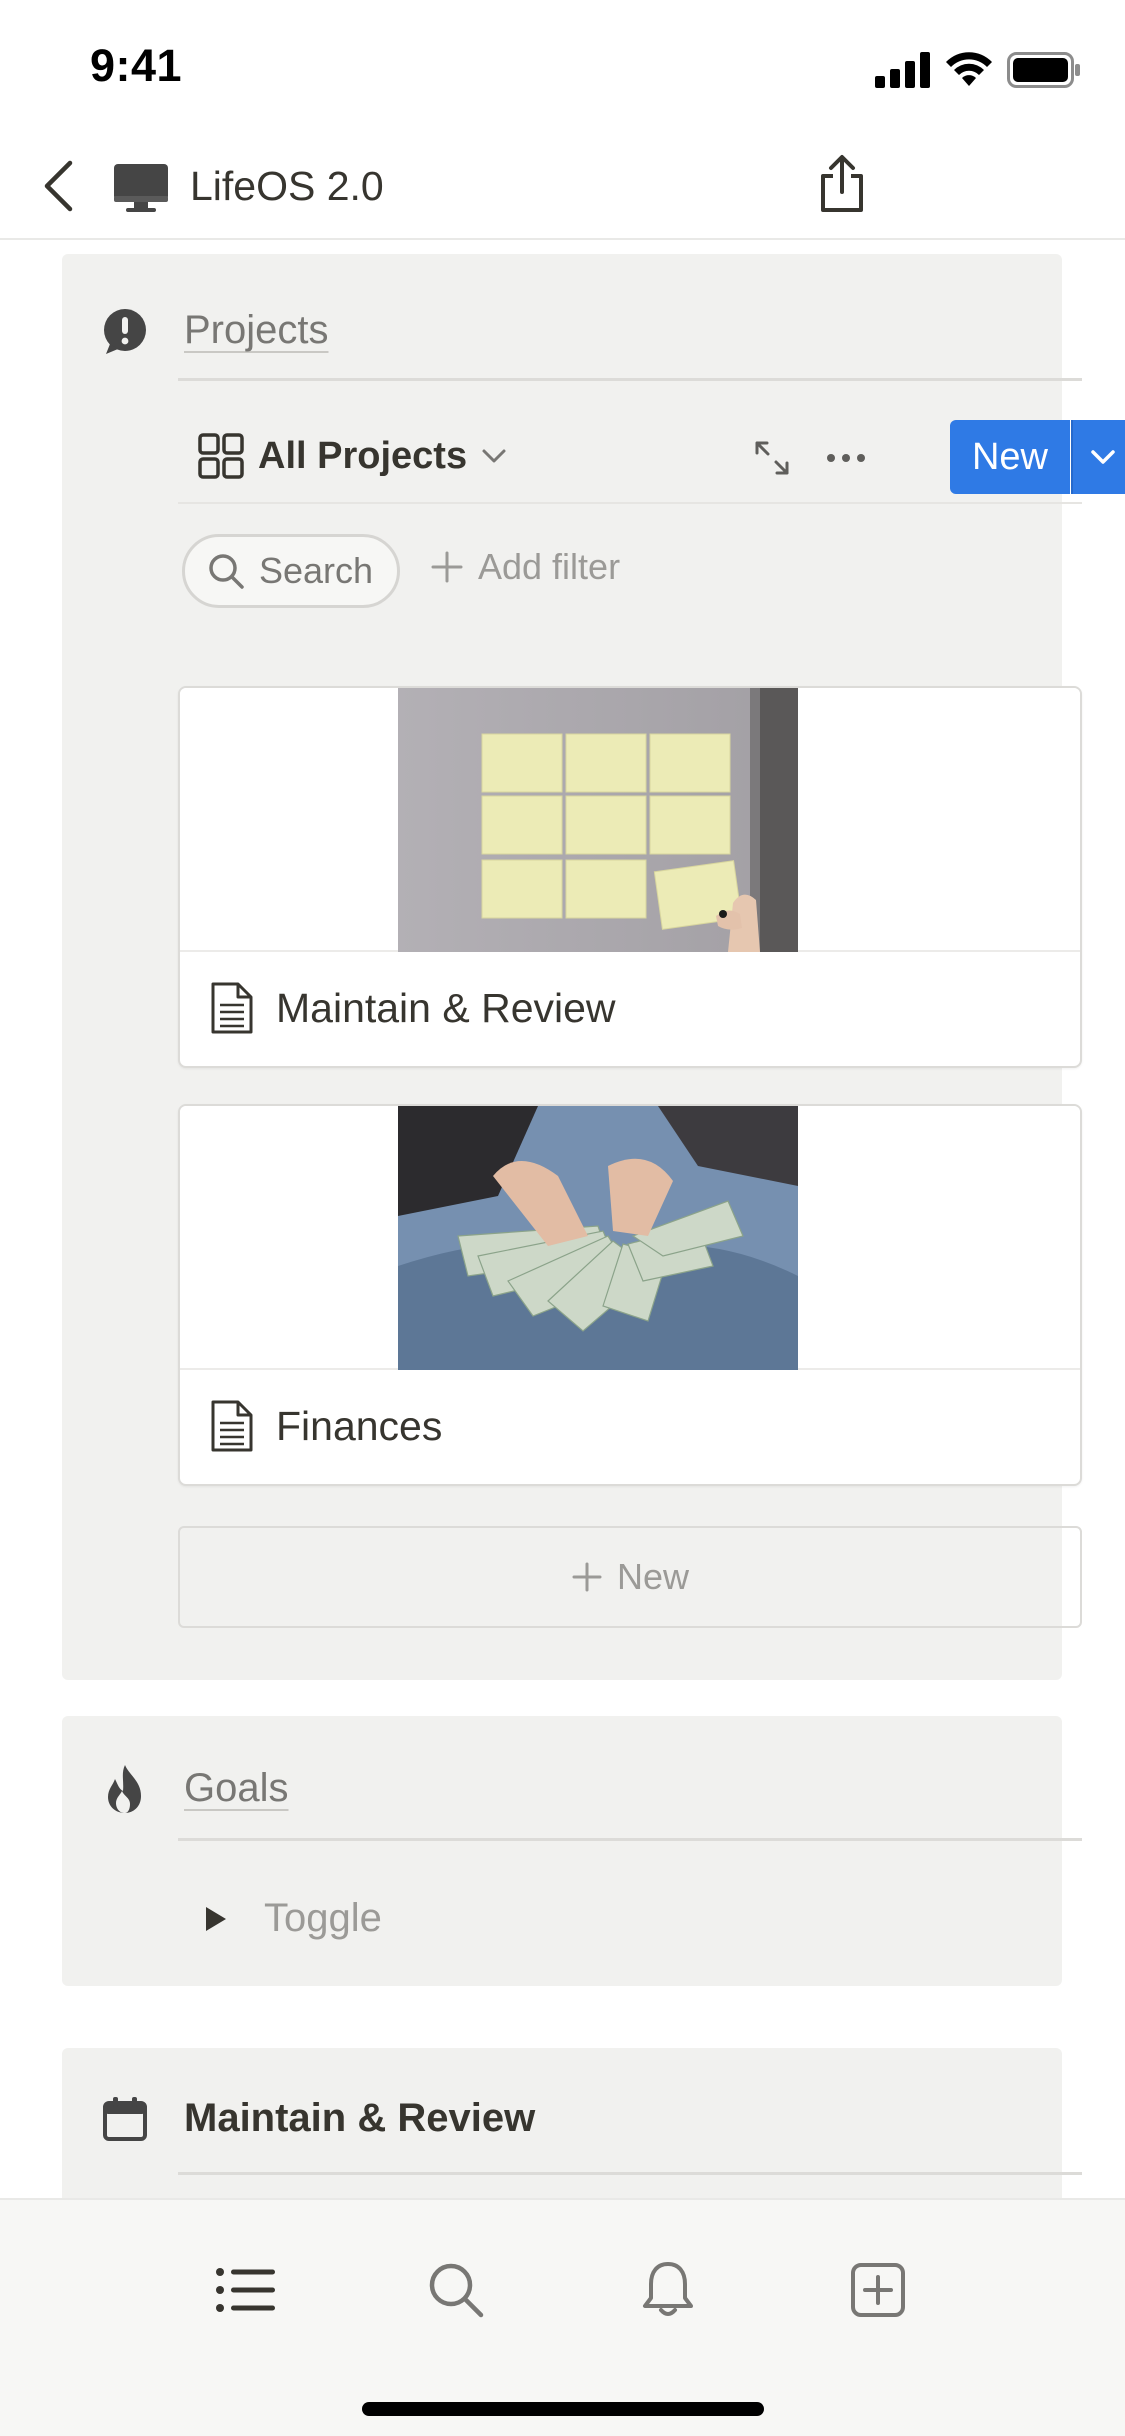  Describe the element at coordinates (902, 70) in the screenshot. I see `cellular-signal-icon` at that location.